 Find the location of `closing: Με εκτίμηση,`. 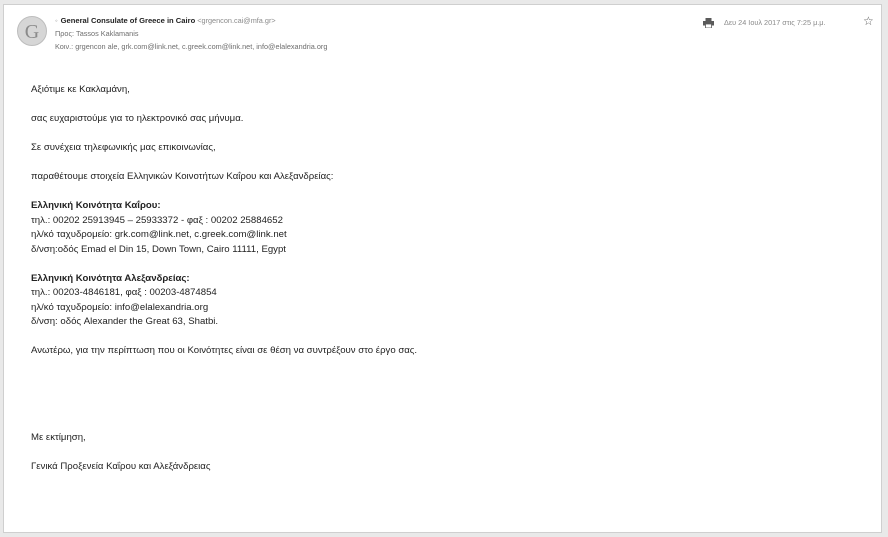

closing: Με εκτίμηση, is located at coordinates (58, 437).